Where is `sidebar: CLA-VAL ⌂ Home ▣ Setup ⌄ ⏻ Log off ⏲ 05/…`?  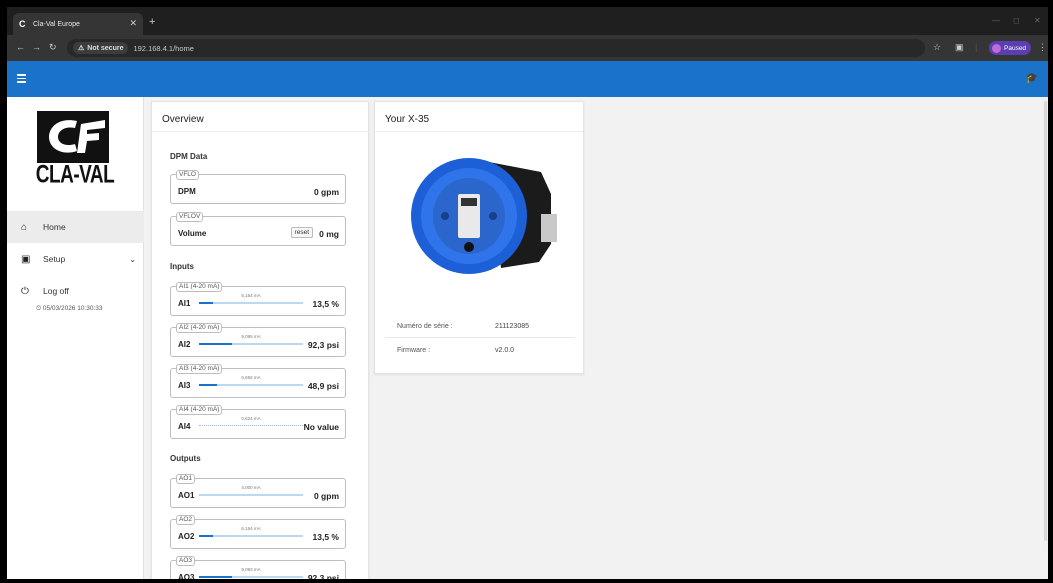 sidebar: CLA-VAL ⌂ Home ▣ Setup ⌄ ⏻ Log off ⏲ 05/… is located at coordinates (75, 338).